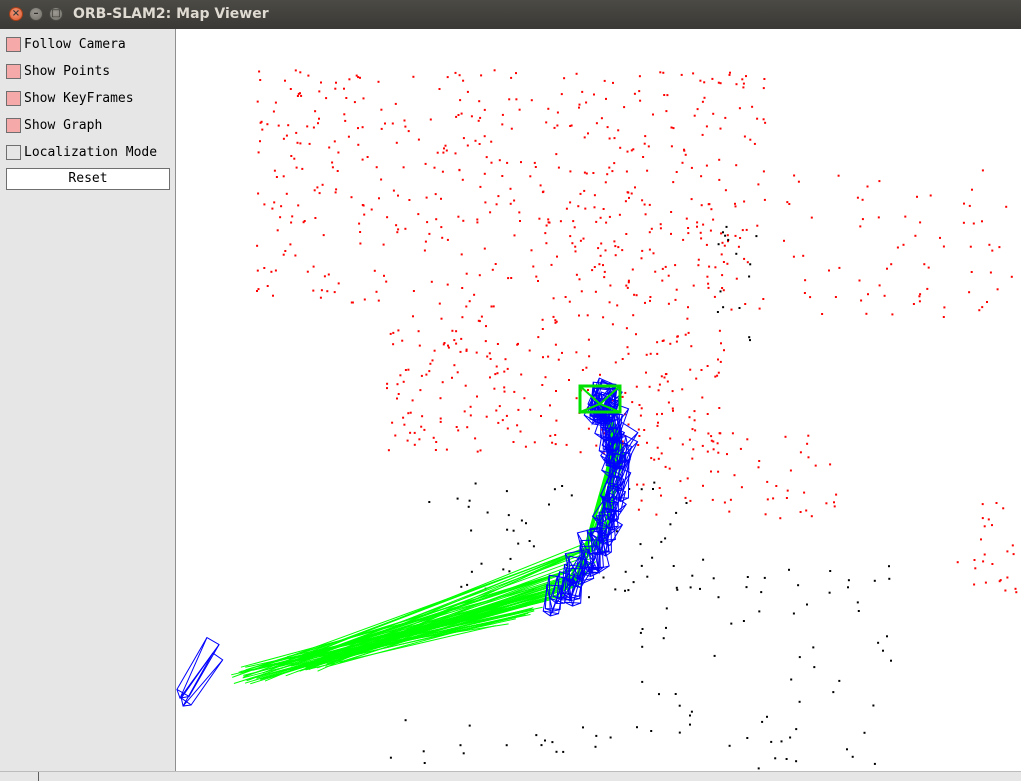  I want to click on show-graph-checkbox, so click(13, 125).